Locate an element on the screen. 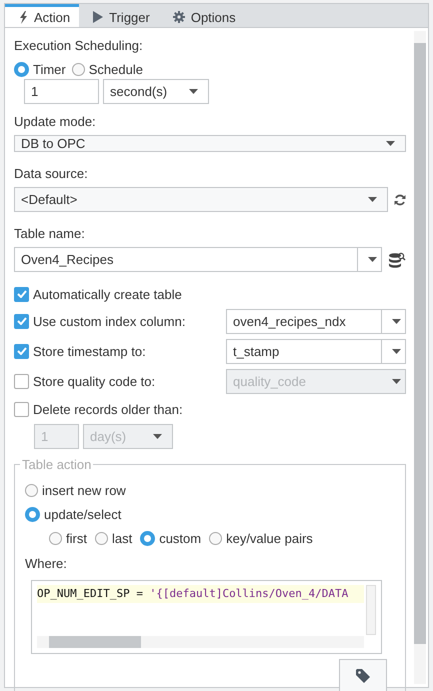 The image size is (433, 691). checkbox-label: Delete records older than: is located at coordinates (108, 409).